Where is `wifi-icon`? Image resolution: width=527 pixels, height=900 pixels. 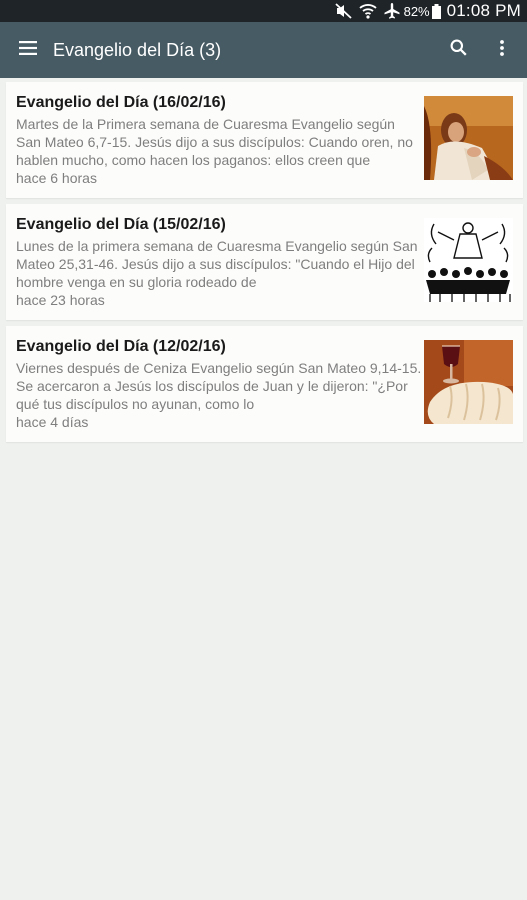
wifi-icon is located at coordinates (368, 11).